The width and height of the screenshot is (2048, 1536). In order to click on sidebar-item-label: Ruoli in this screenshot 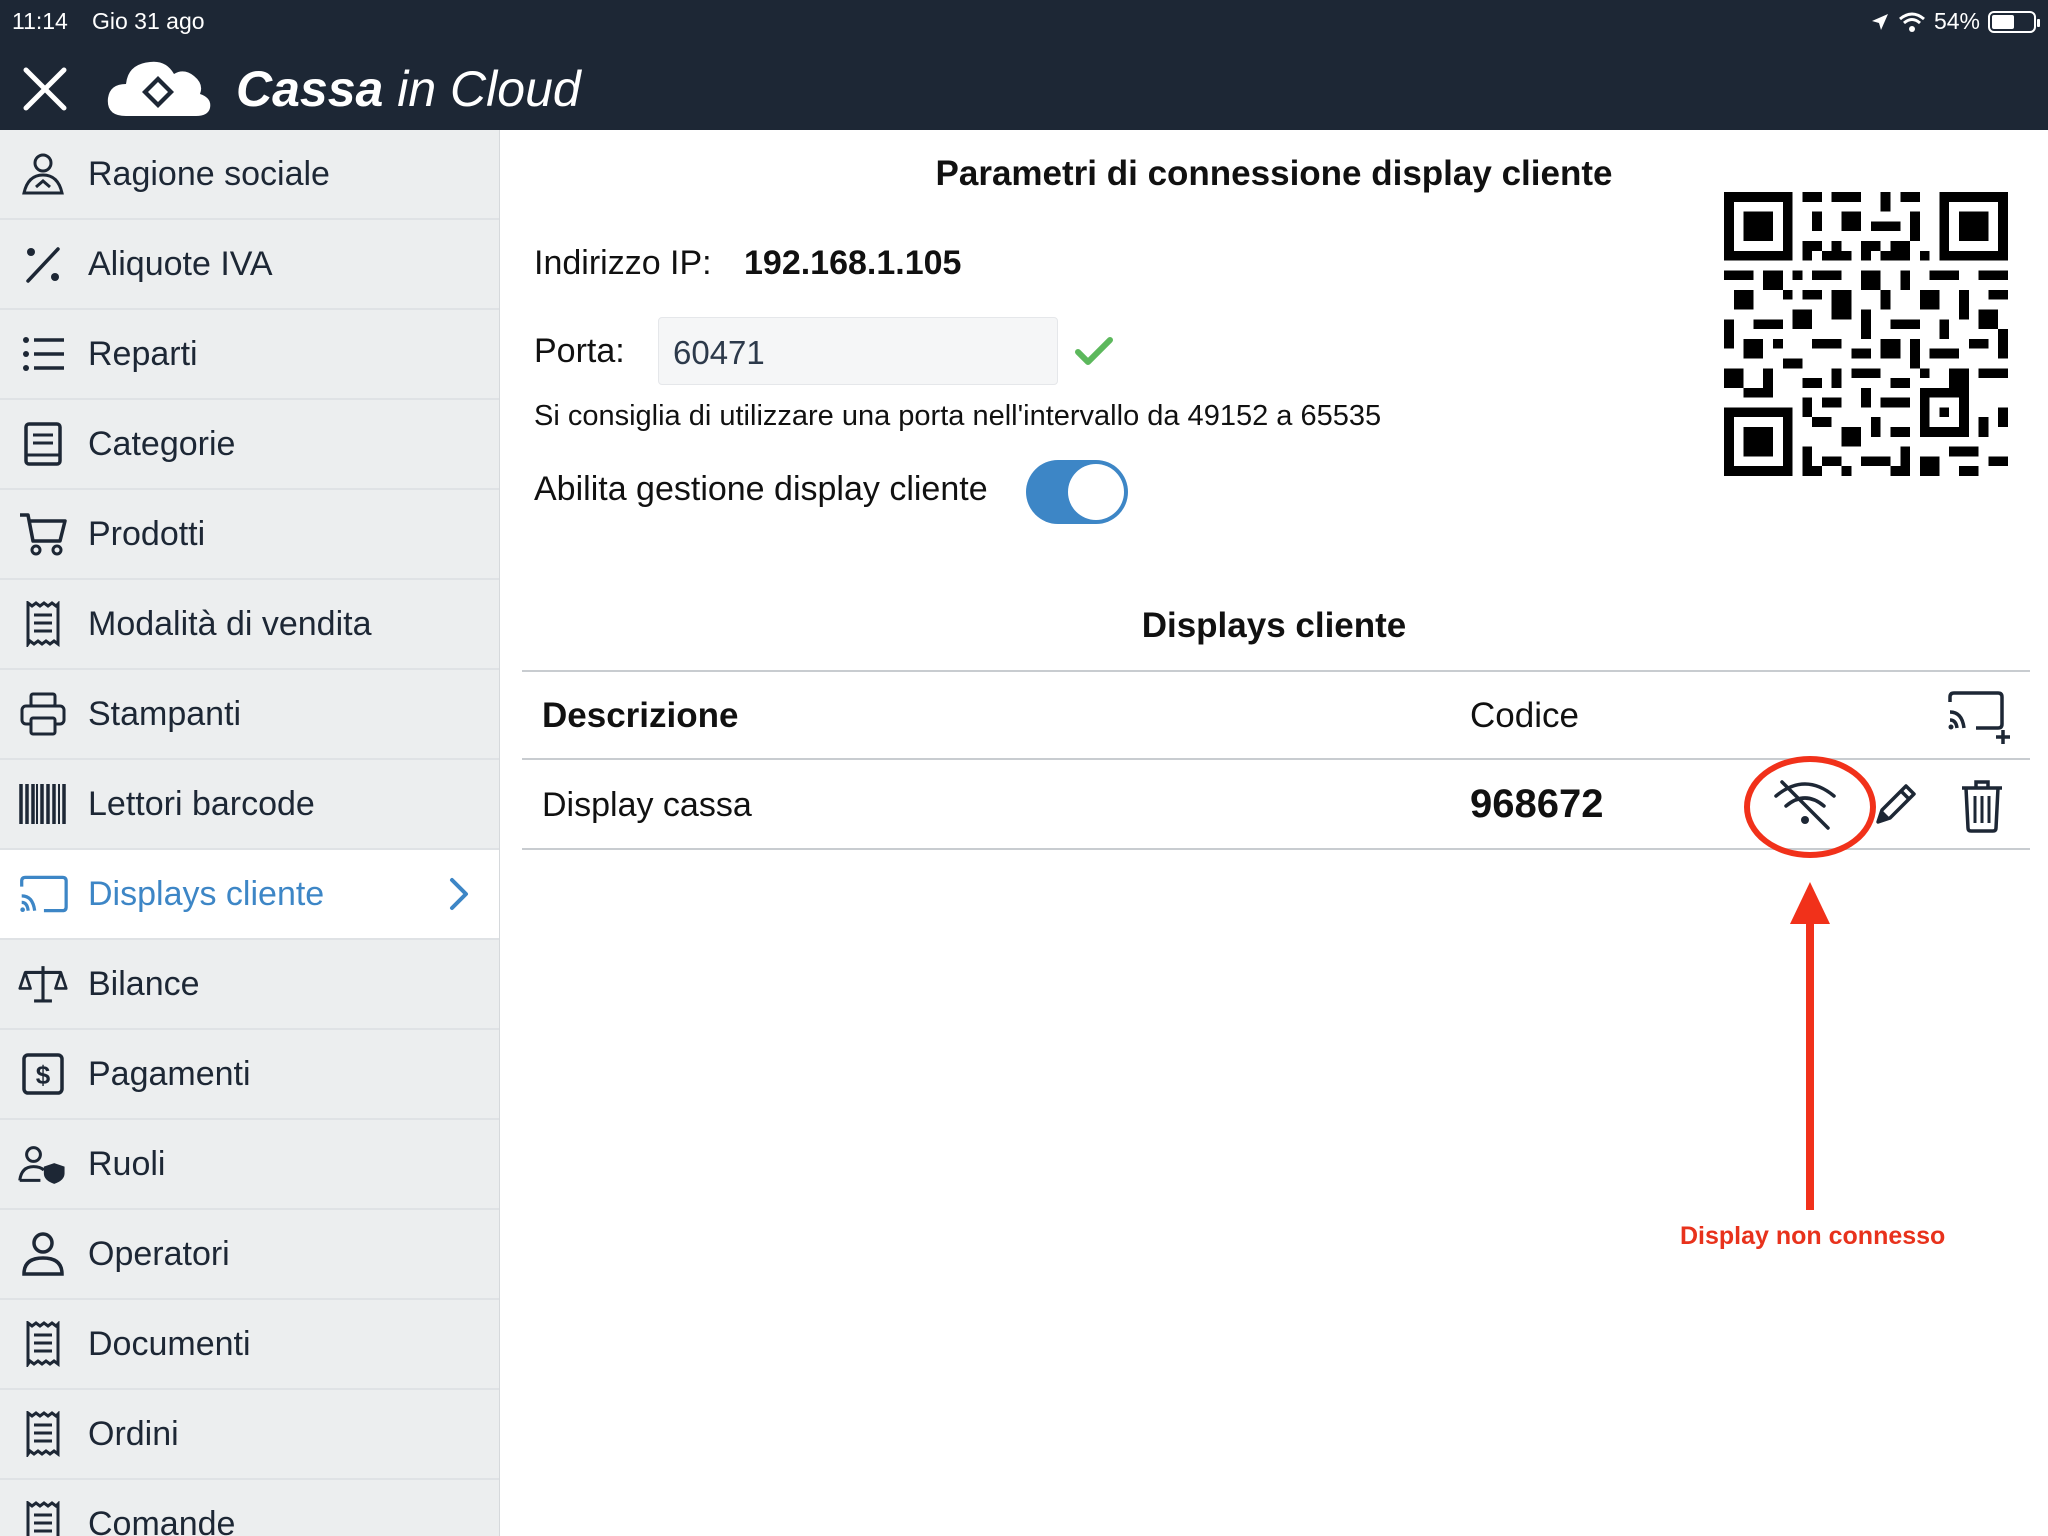, I will do `click(127, 1163)`.